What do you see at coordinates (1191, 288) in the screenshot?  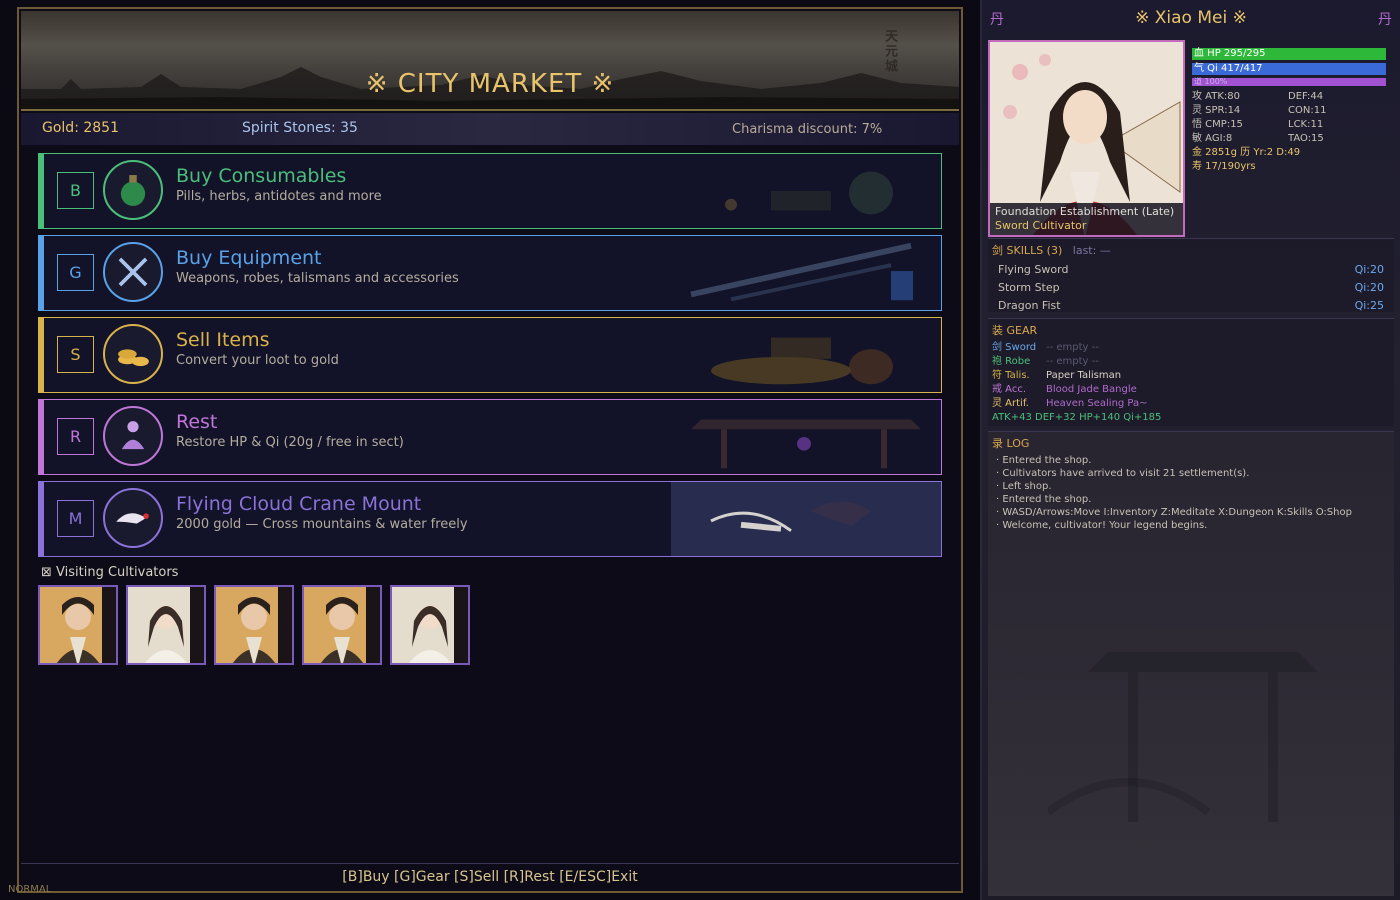 I see `skill-row: Storm Step Qi:20` at bounding box center [1191, 288].